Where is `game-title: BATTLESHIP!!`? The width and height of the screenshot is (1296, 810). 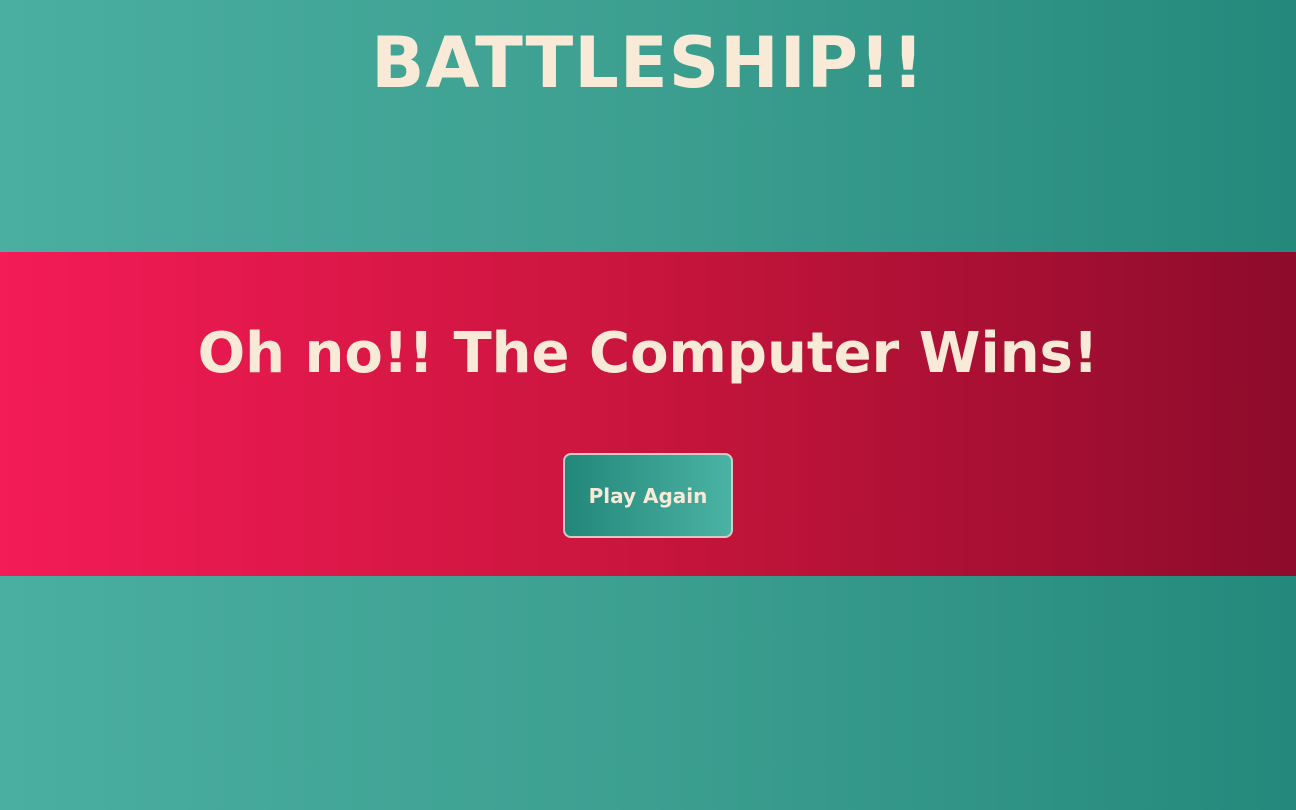
game-title: BATTLESHIP!! is located at coordinates (648, 63).